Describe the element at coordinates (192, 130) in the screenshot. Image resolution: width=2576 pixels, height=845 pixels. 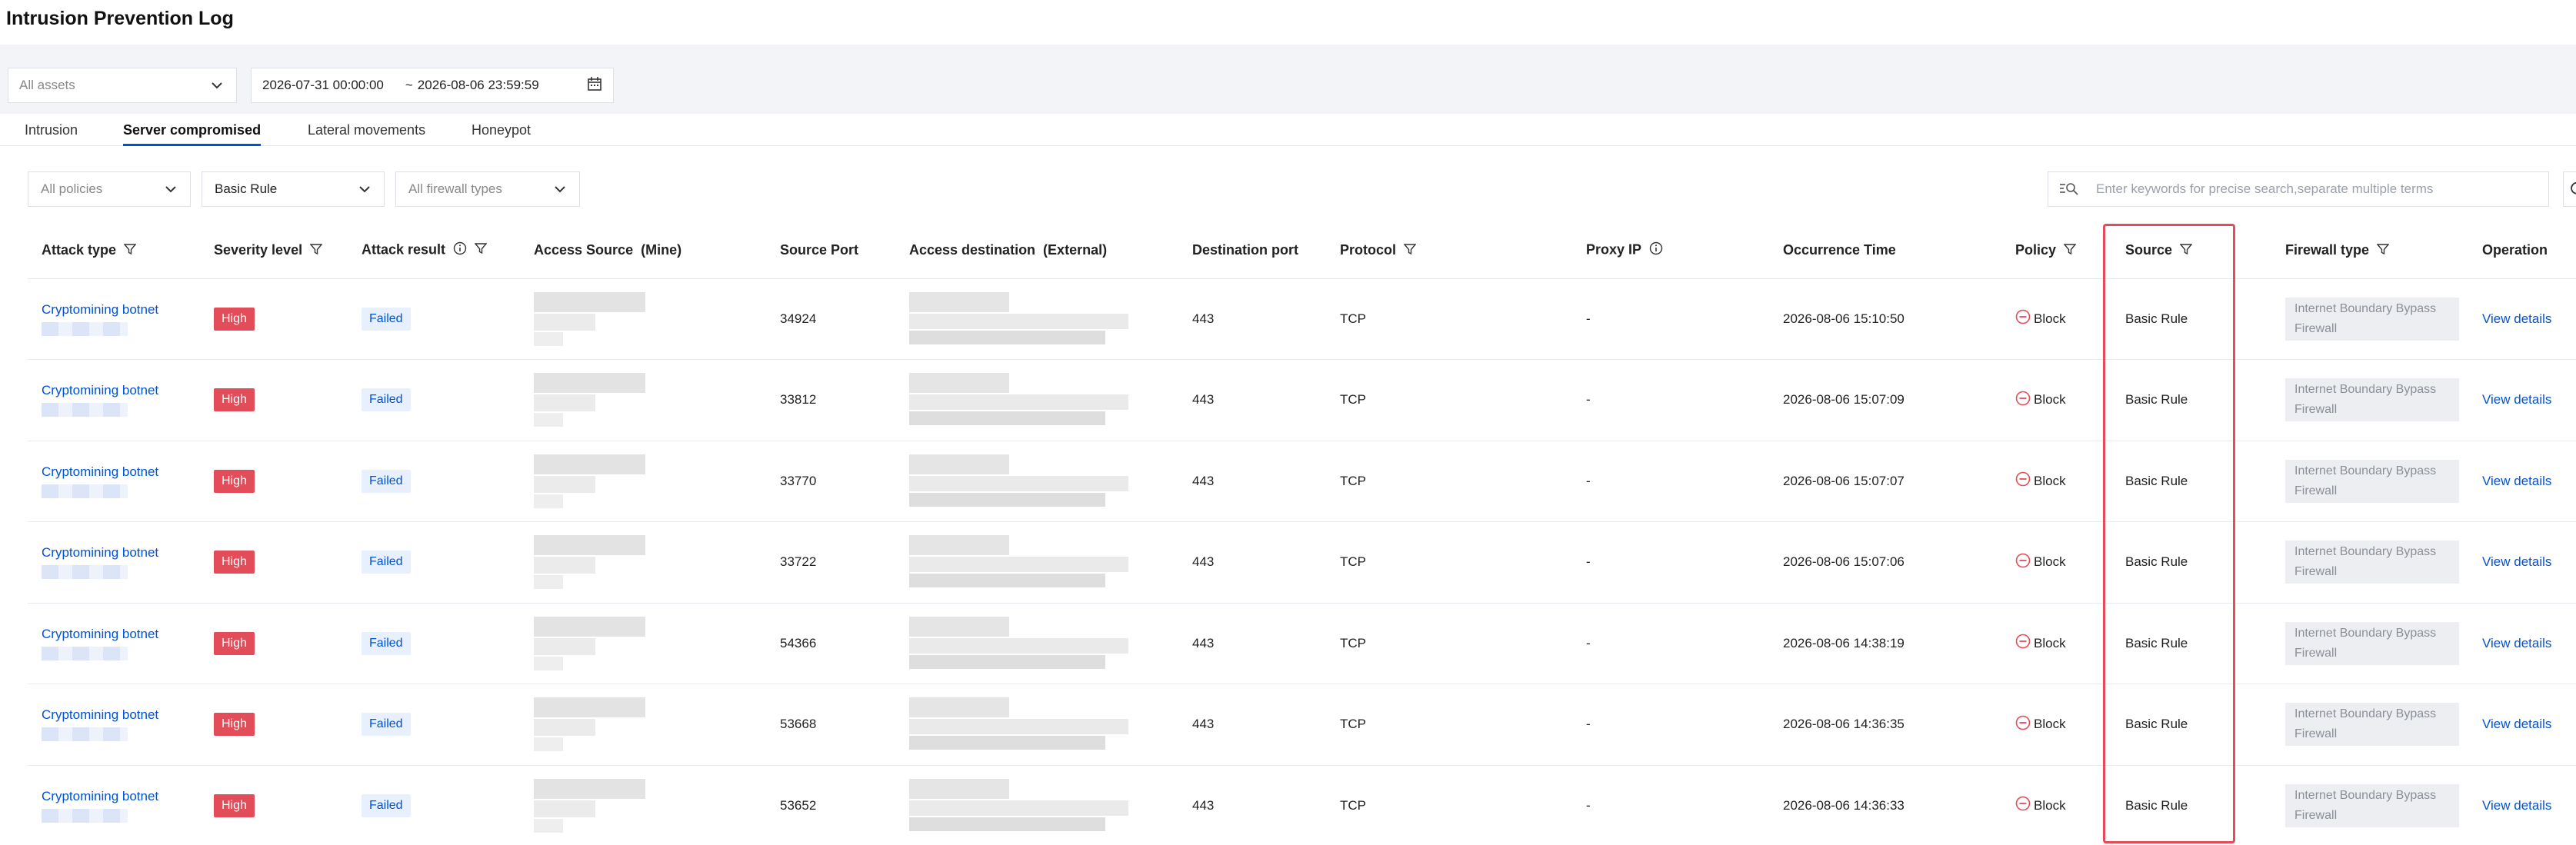
I see `tab-server-compromised: Server compromised` at that location.